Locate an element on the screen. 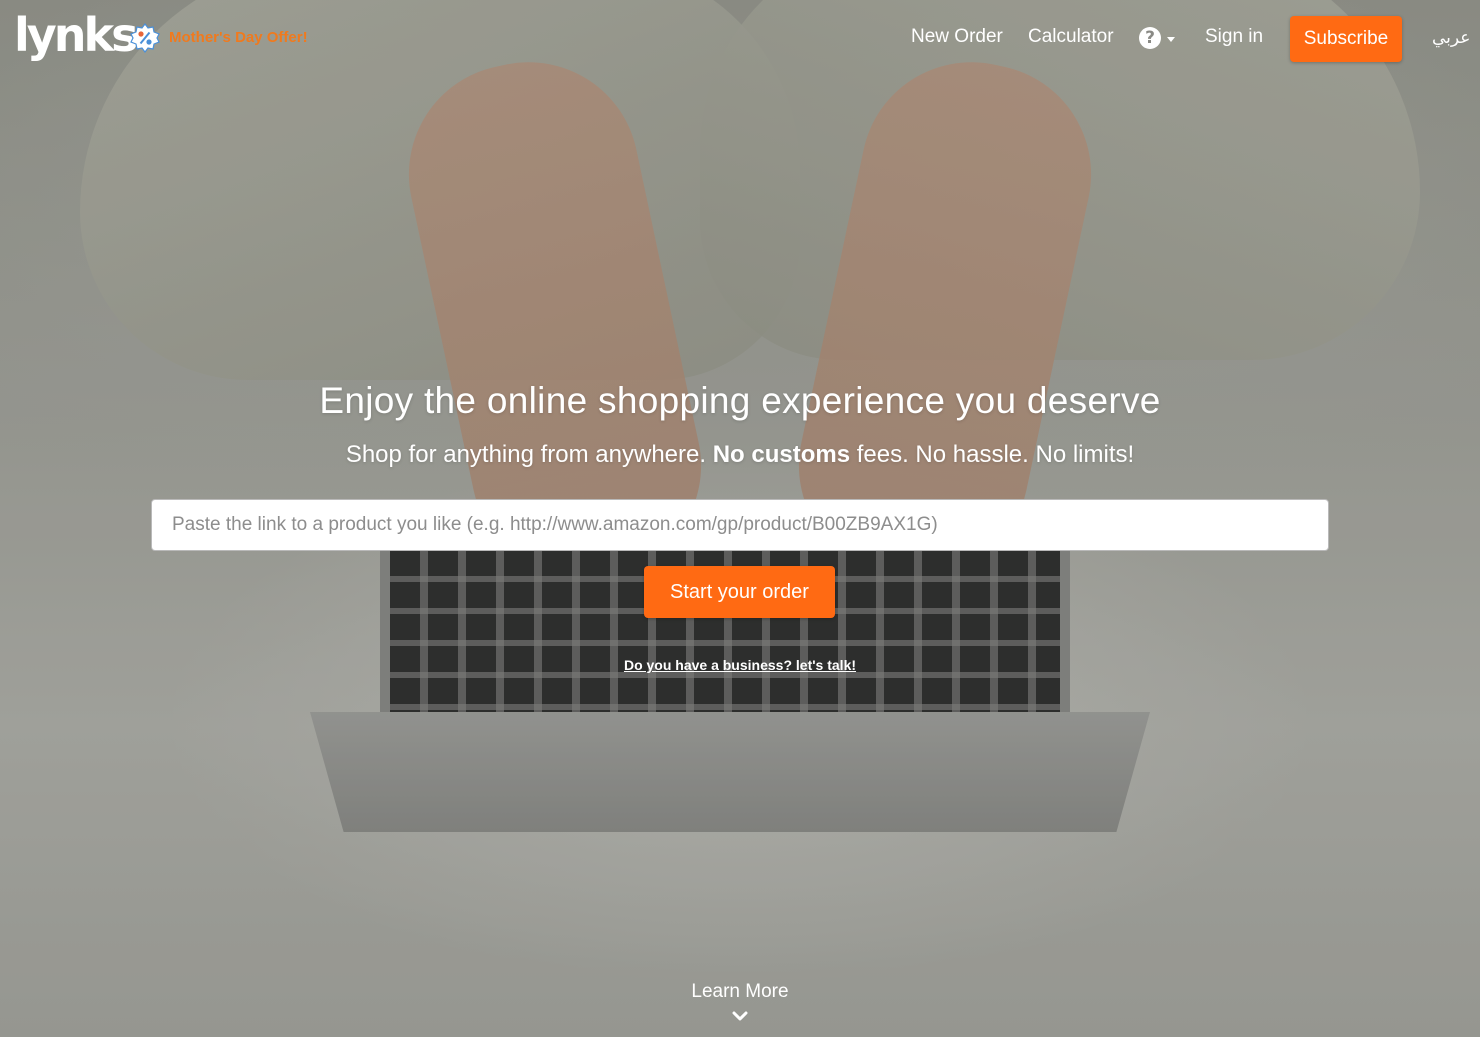  business-contact-link: Do you have a business? let's talk! is located at coordinates (740, 665).